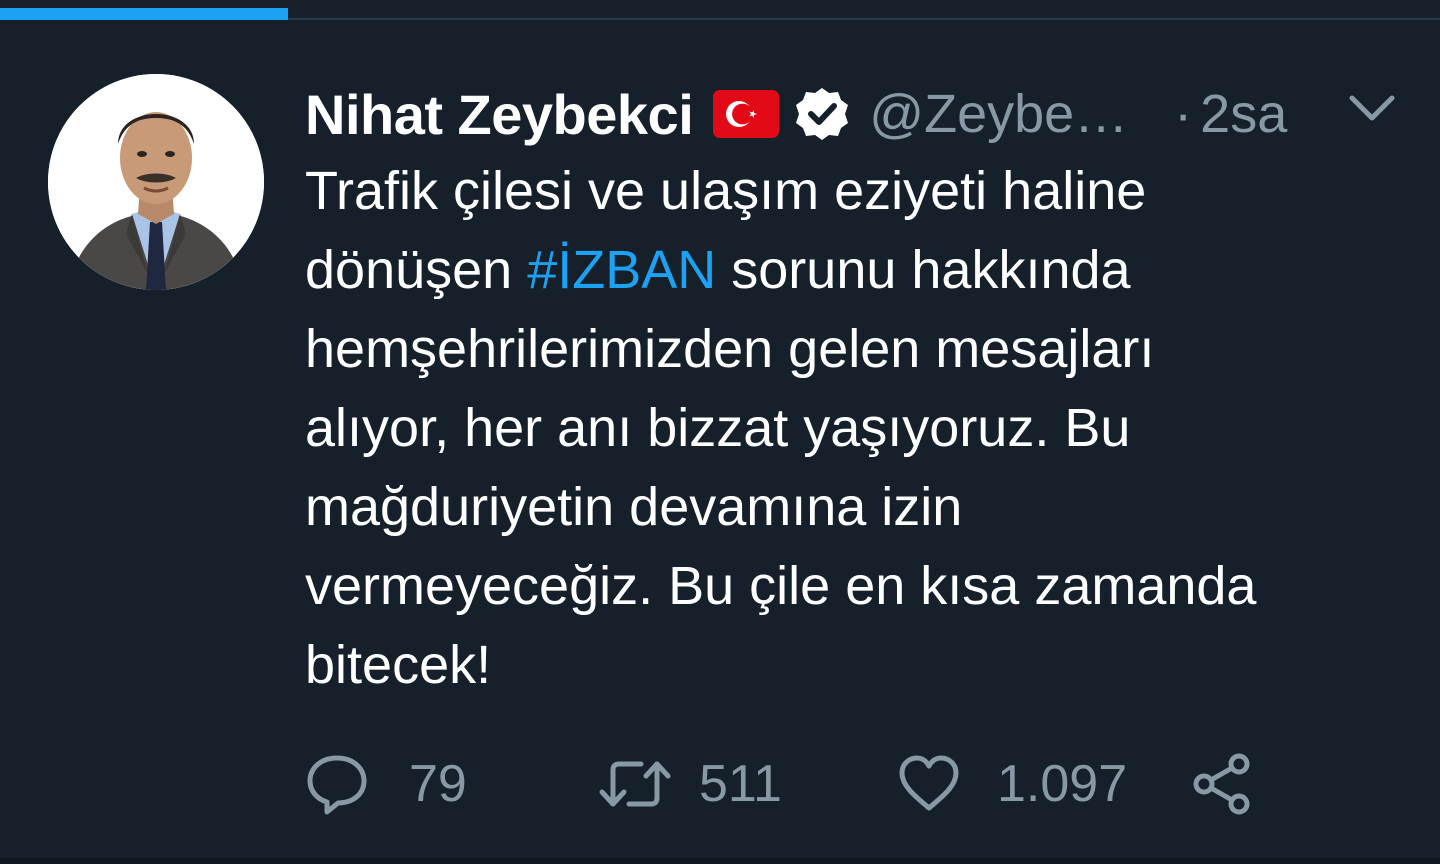  I want to click on reply-button: 79, so click(386, 784).